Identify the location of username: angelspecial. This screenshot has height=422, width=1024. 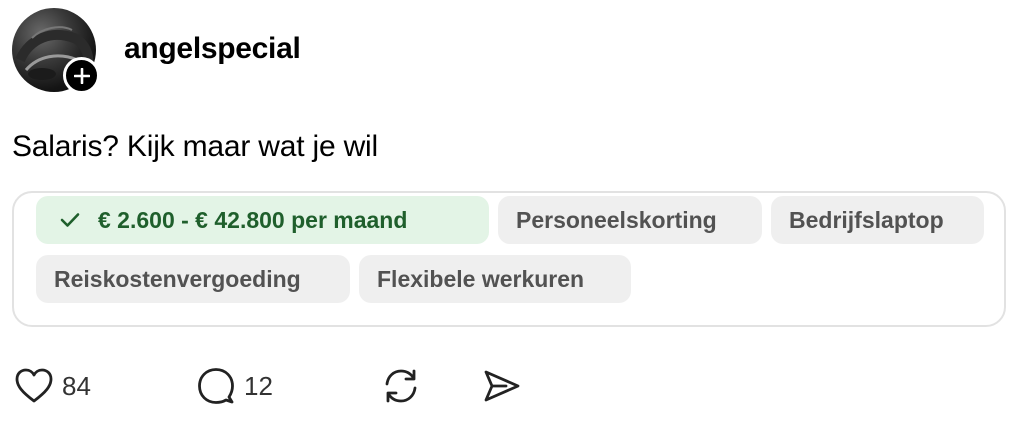
(212, 49).